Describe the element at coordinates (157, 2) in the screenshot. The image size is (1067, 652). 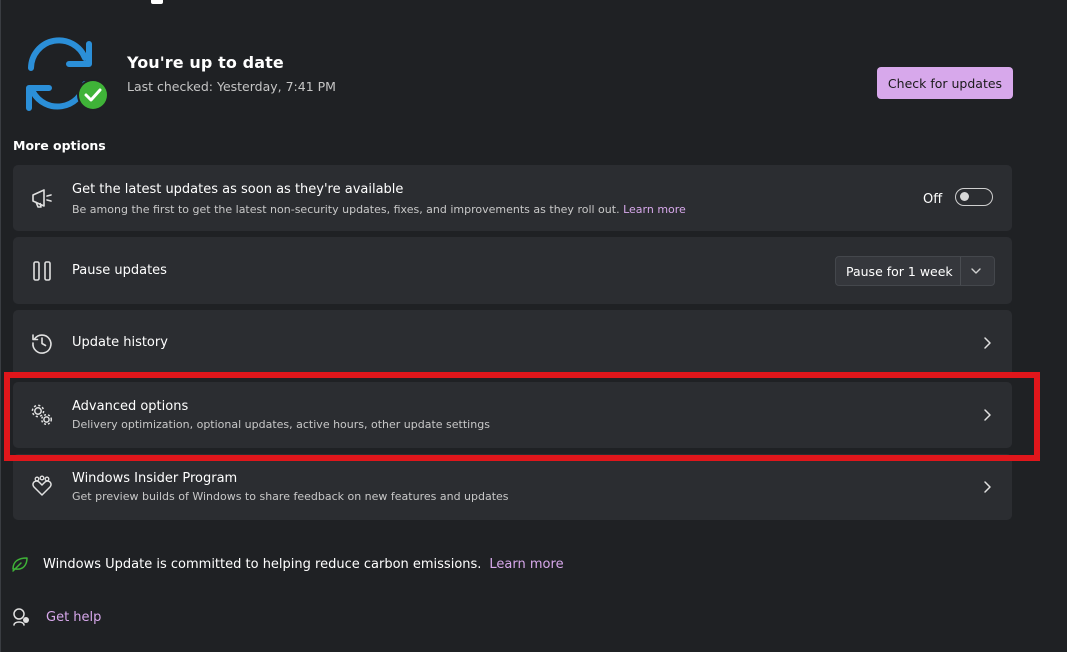
I see `cut-off-heading-fragment` at that location.